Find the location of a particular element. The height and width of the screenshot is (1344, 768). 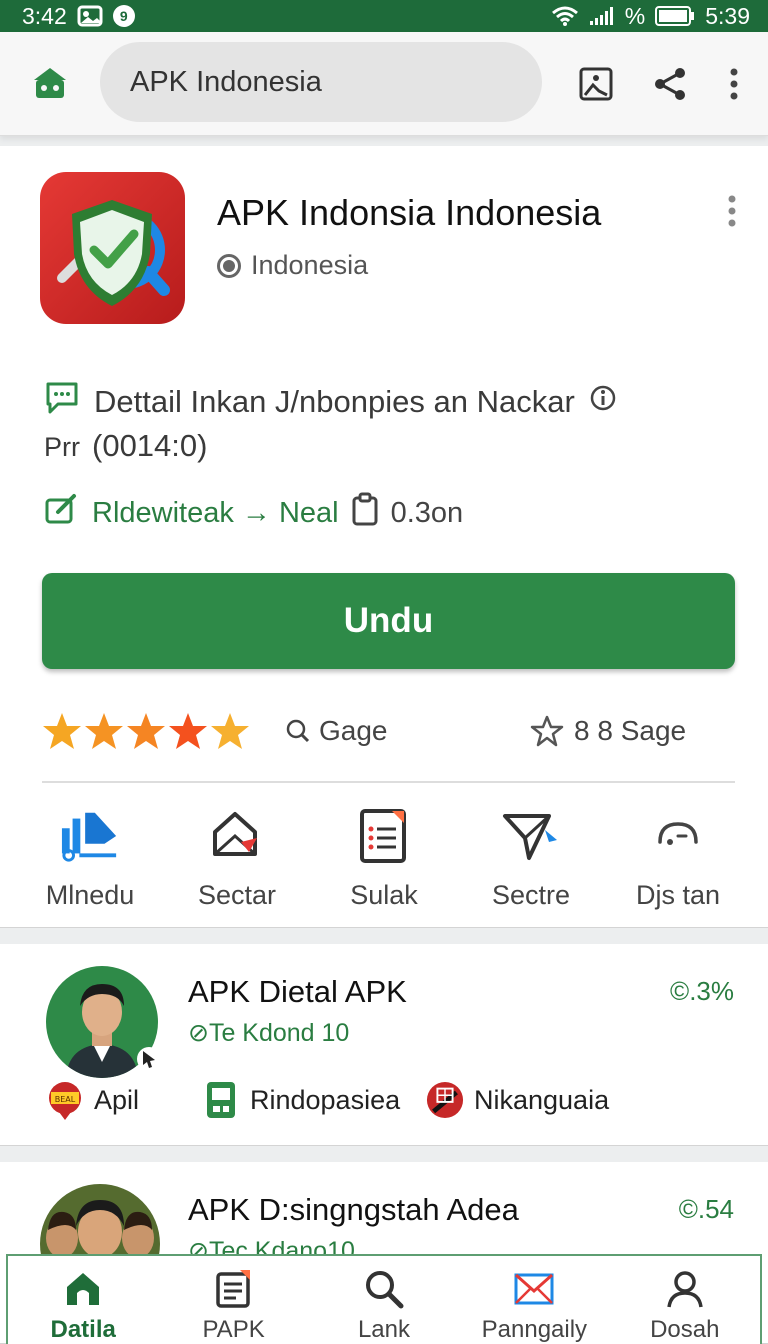

tag-label: Nikanguaia is located at coordinates (542, 1099).